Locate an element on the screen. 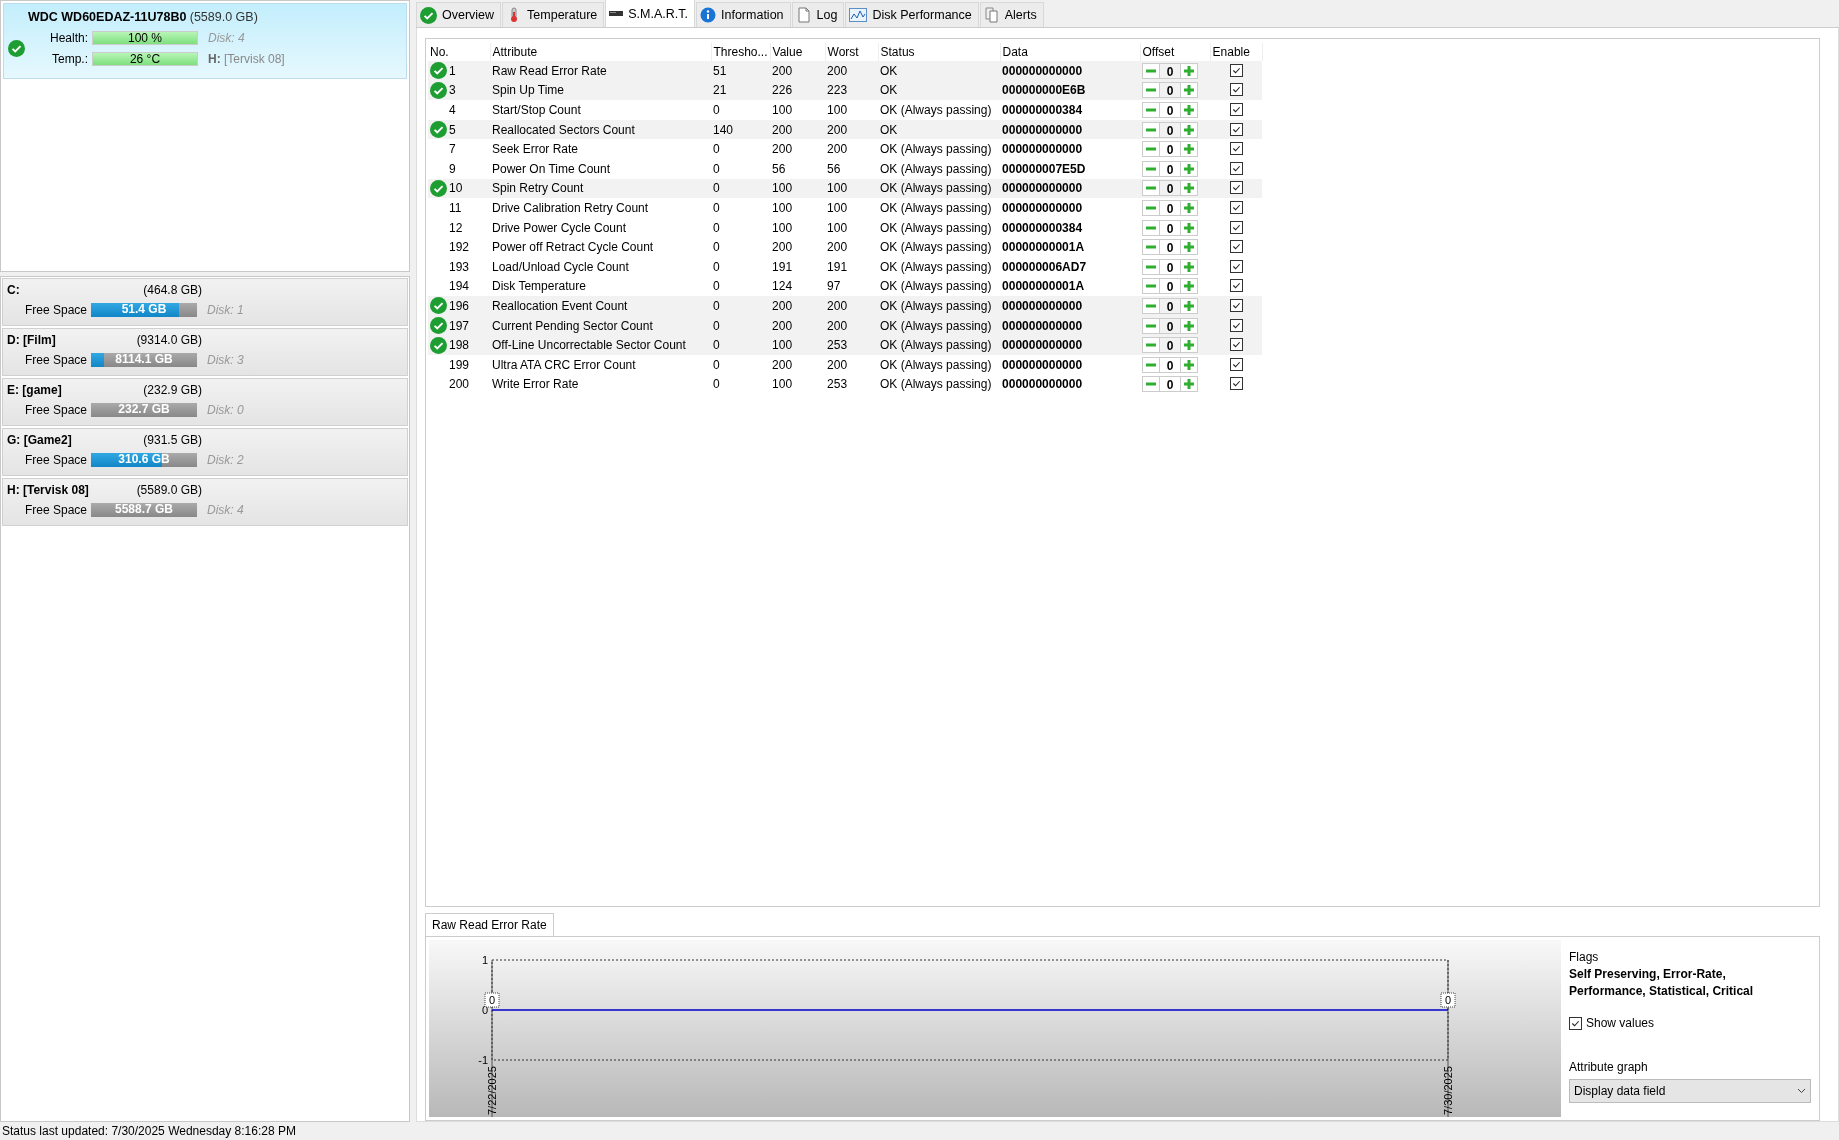 The height and width of the screenshot is (1140, 1839). health-label: Health: is located at coordinates (68, 38).